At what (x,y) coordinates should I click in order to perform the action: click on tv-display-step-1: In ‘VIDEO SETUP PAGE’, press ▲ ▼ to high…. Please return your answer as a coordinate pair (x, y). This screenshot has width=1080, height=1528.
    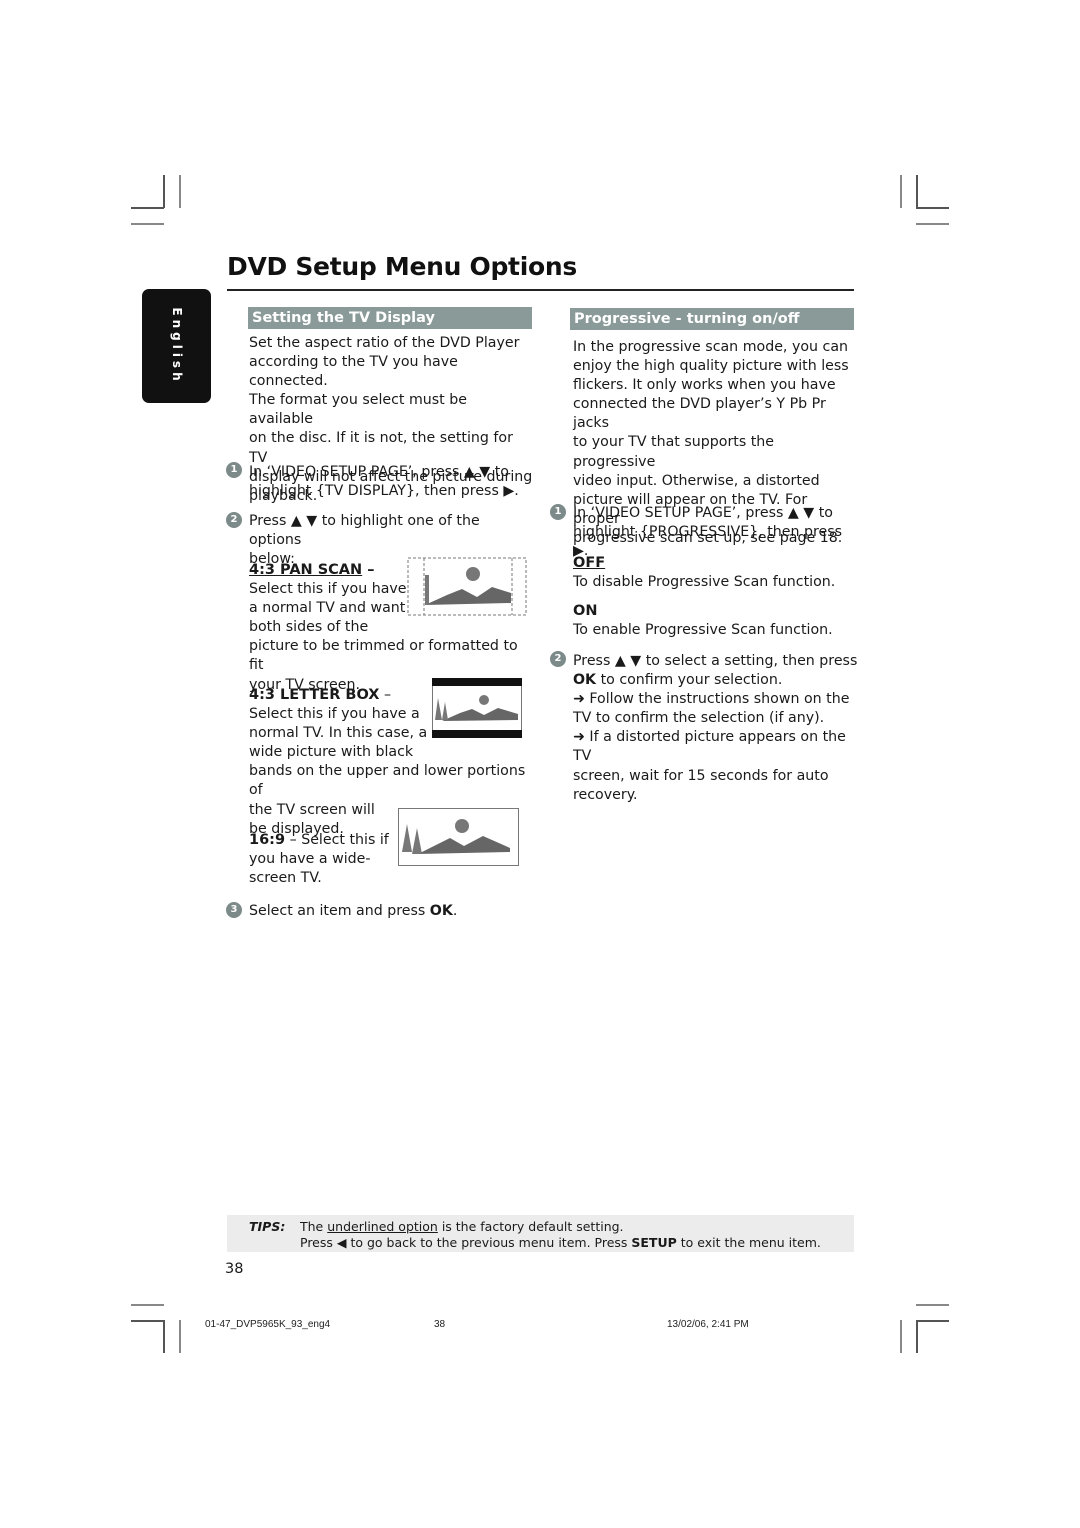
    Looking at the image, I should click on (391, 482).